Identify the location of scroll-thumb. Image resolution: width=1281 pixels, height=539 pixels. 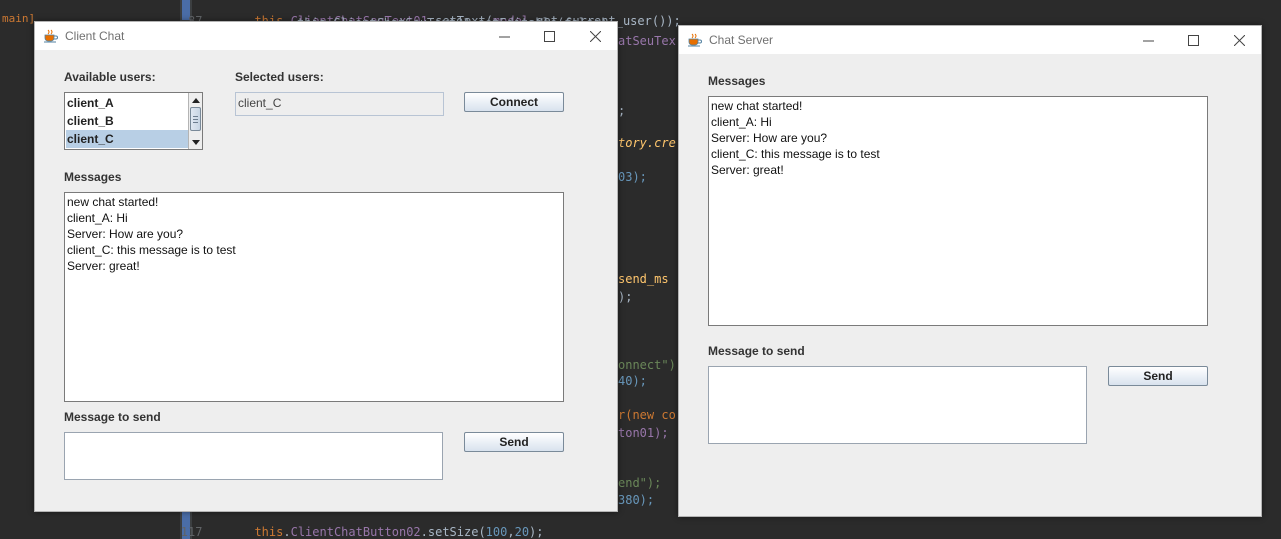
(195, 119).